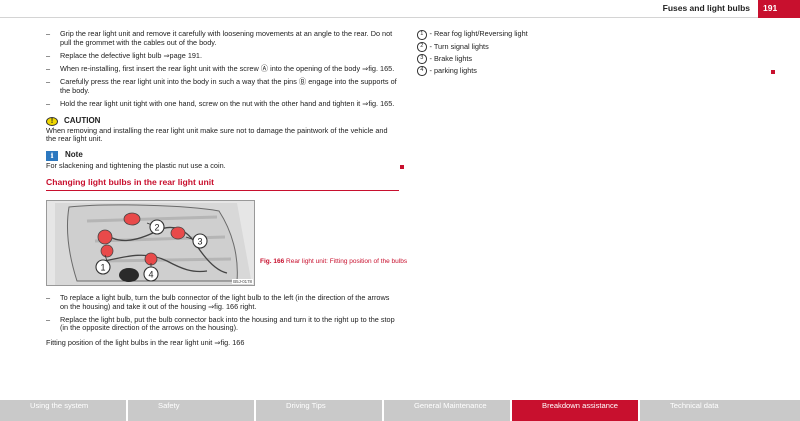 The height and width of the screenshot is (421, 800). Describe the element at coordinates (82, 120) in the screenshot. I see `caution-title: CAUTION` at that location.